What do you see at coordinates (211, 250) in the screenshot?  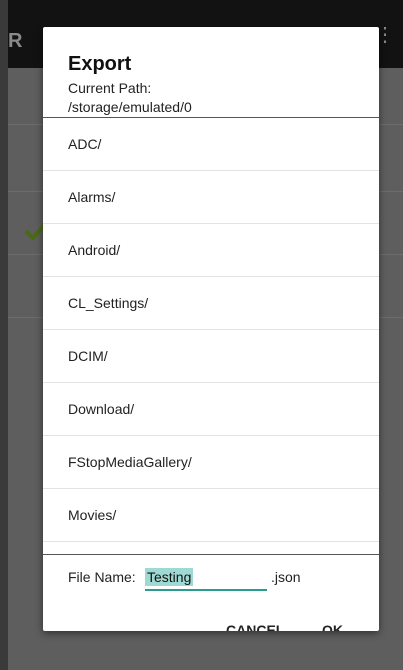 I see `folder-item-android: Android/` at bounding box center [211, 250].